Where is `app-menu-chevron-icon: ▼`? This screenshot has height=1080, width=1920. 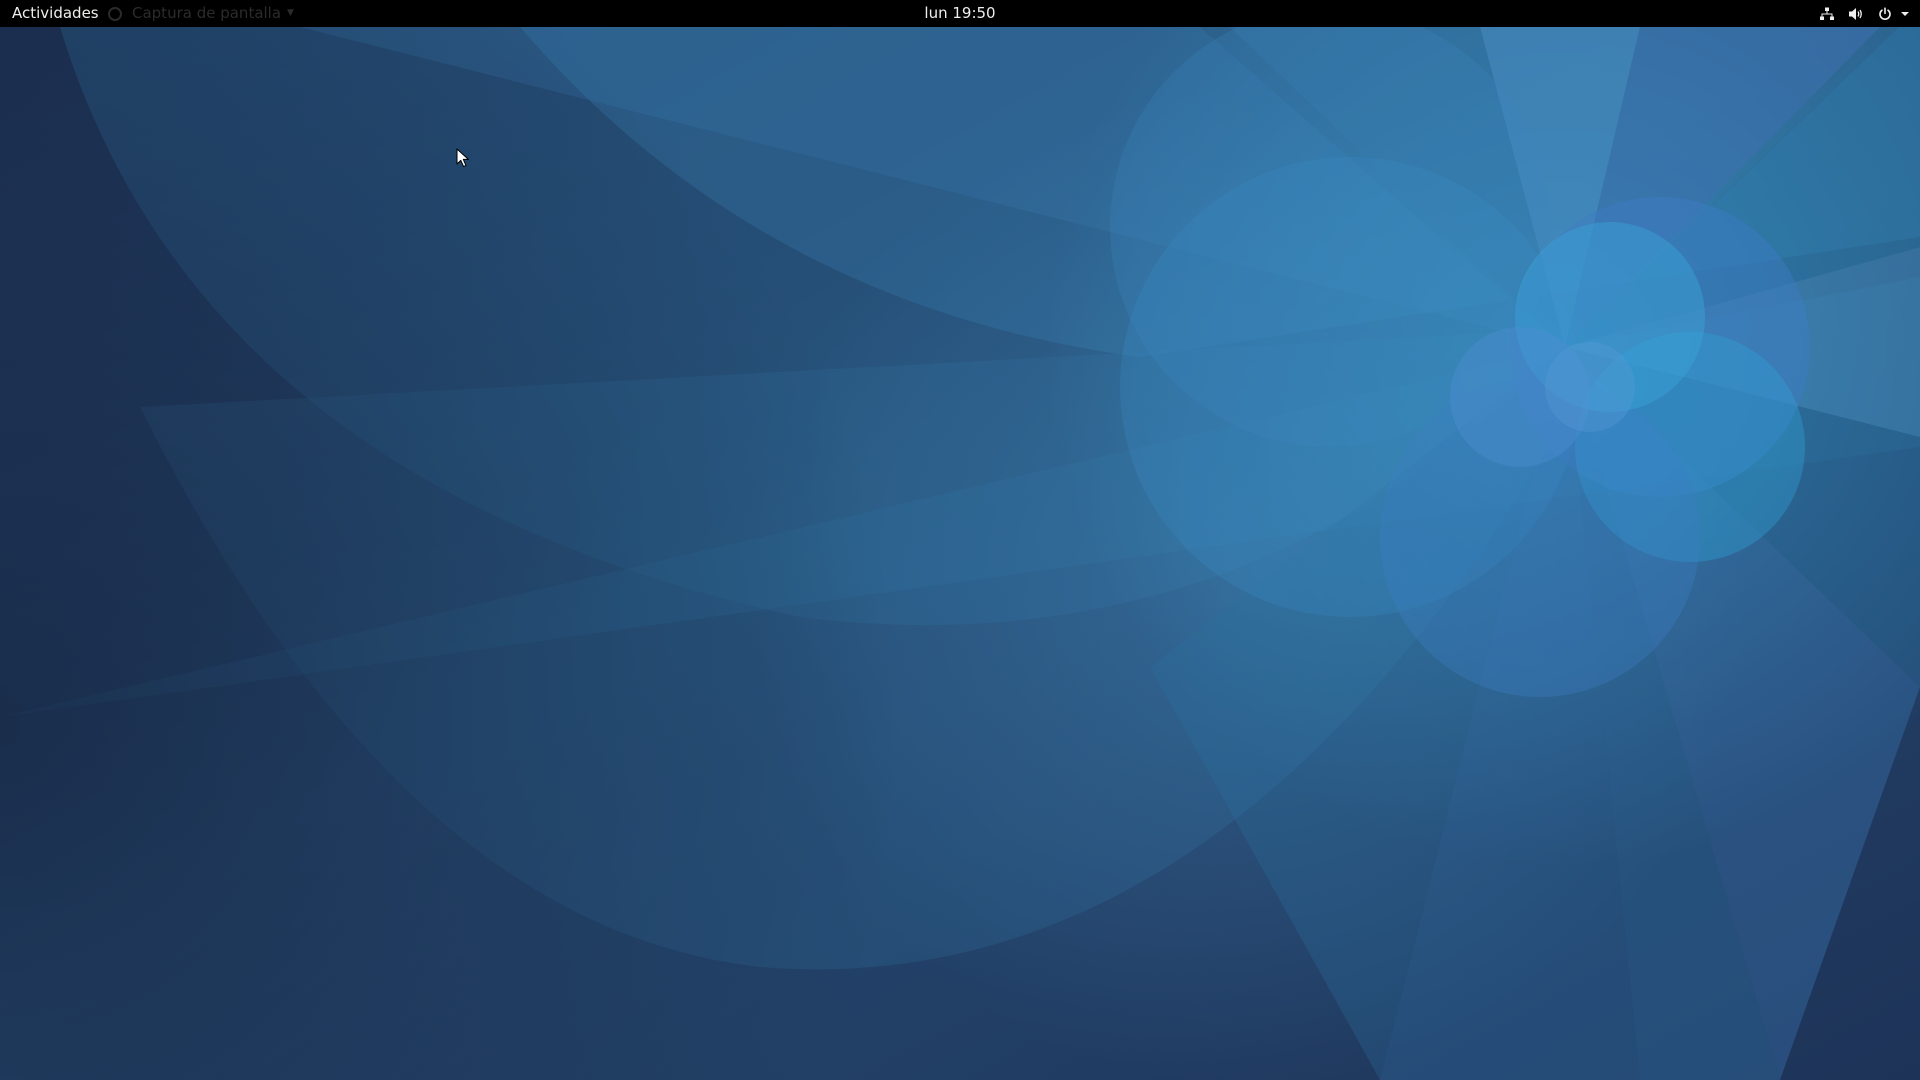
app-menu-chevron-icon: ▼ is located at coordinates (290, 13).